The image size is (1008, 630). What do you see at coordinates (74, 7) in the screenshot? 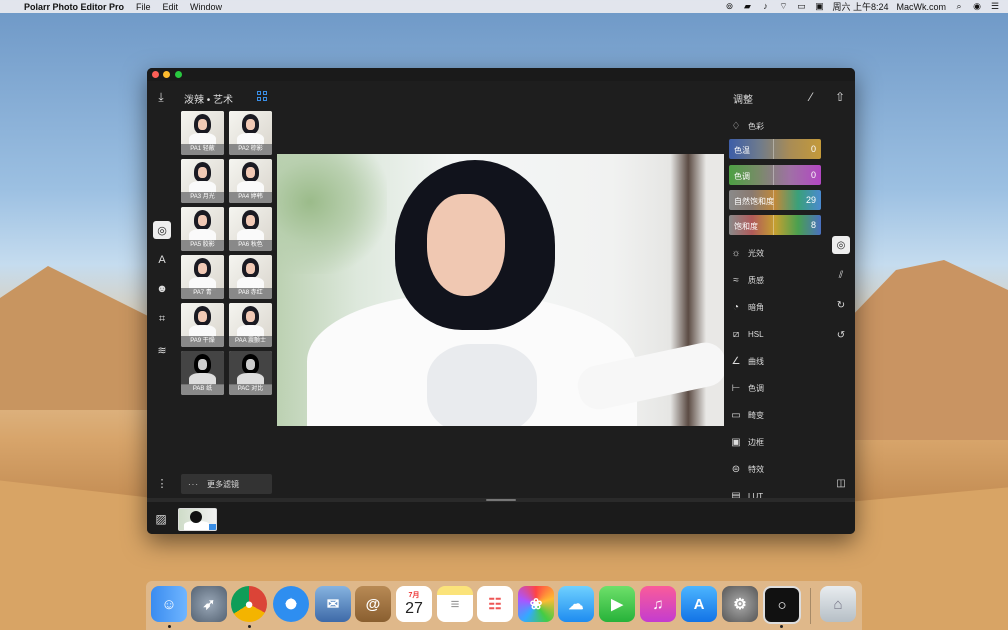
I see `app-menu: Polarr Photo Editor Pro` at bounding box center [74, 7].